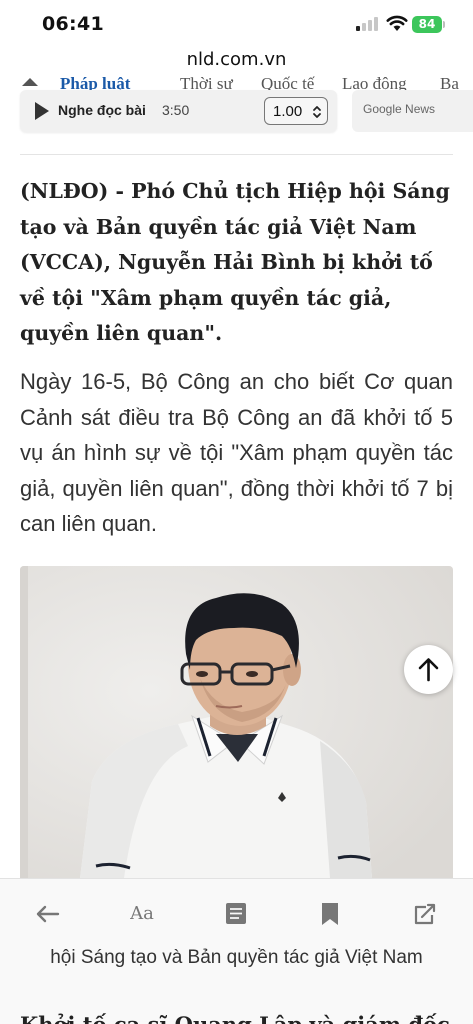  What do you see at coordinates (30, 83) in the screenshot?
I see `home-icon` at bounding box center [30, 83].